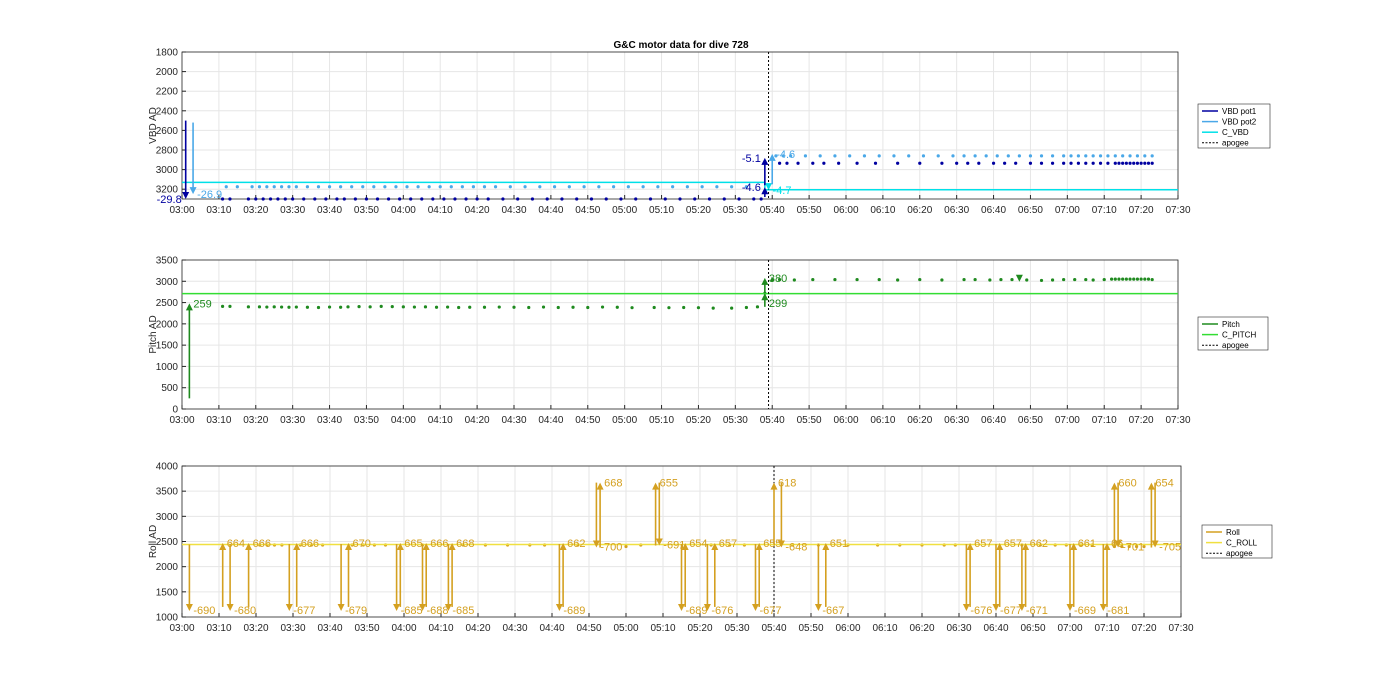  What do you see at coordinates (1164, 484) in the screenshot?
I see `arrow-label: 654` at bounding box center [1164, 484].